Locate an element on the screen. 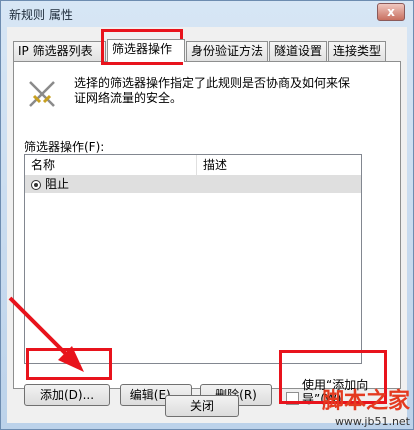  radio-selected-icon is located at coordinates (36, 184).